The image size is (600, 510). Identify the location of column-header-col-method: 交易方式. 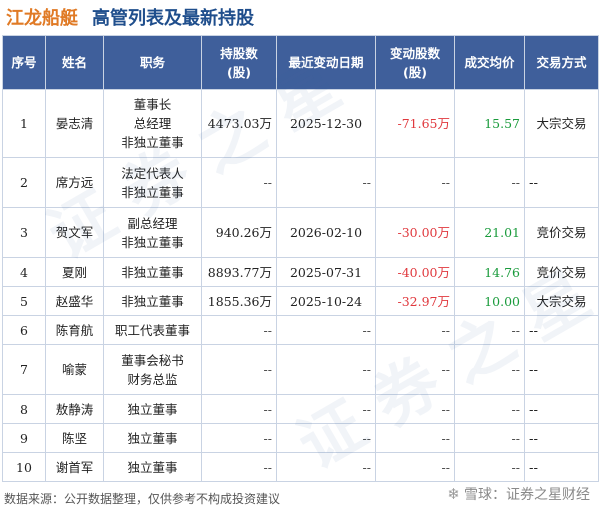
(561, 62).